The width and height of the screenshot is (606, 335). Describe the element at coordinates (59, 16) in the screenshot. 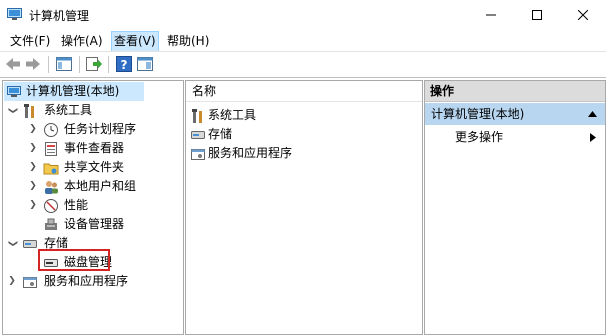

I see `window-title: 计算机管理` at that location.